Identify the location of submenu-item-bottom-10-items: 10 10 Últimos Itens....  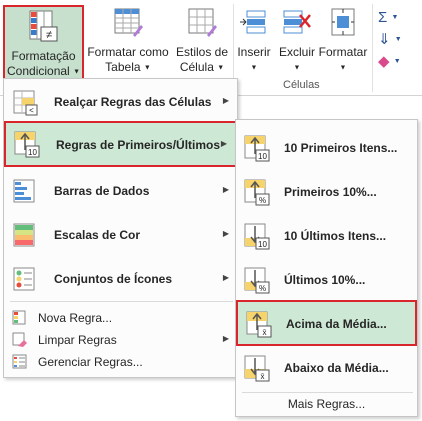
(326, 236).